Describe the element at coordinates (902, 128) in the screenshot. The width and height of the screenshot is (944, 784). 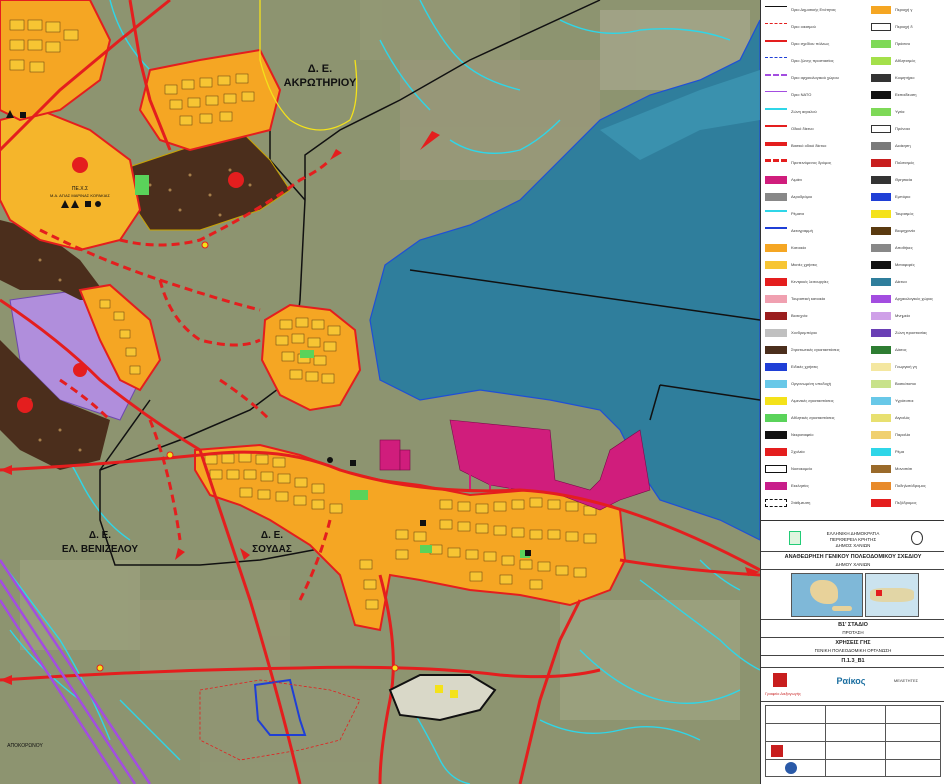
I see `legend-label: Πρόνοια` at that location.